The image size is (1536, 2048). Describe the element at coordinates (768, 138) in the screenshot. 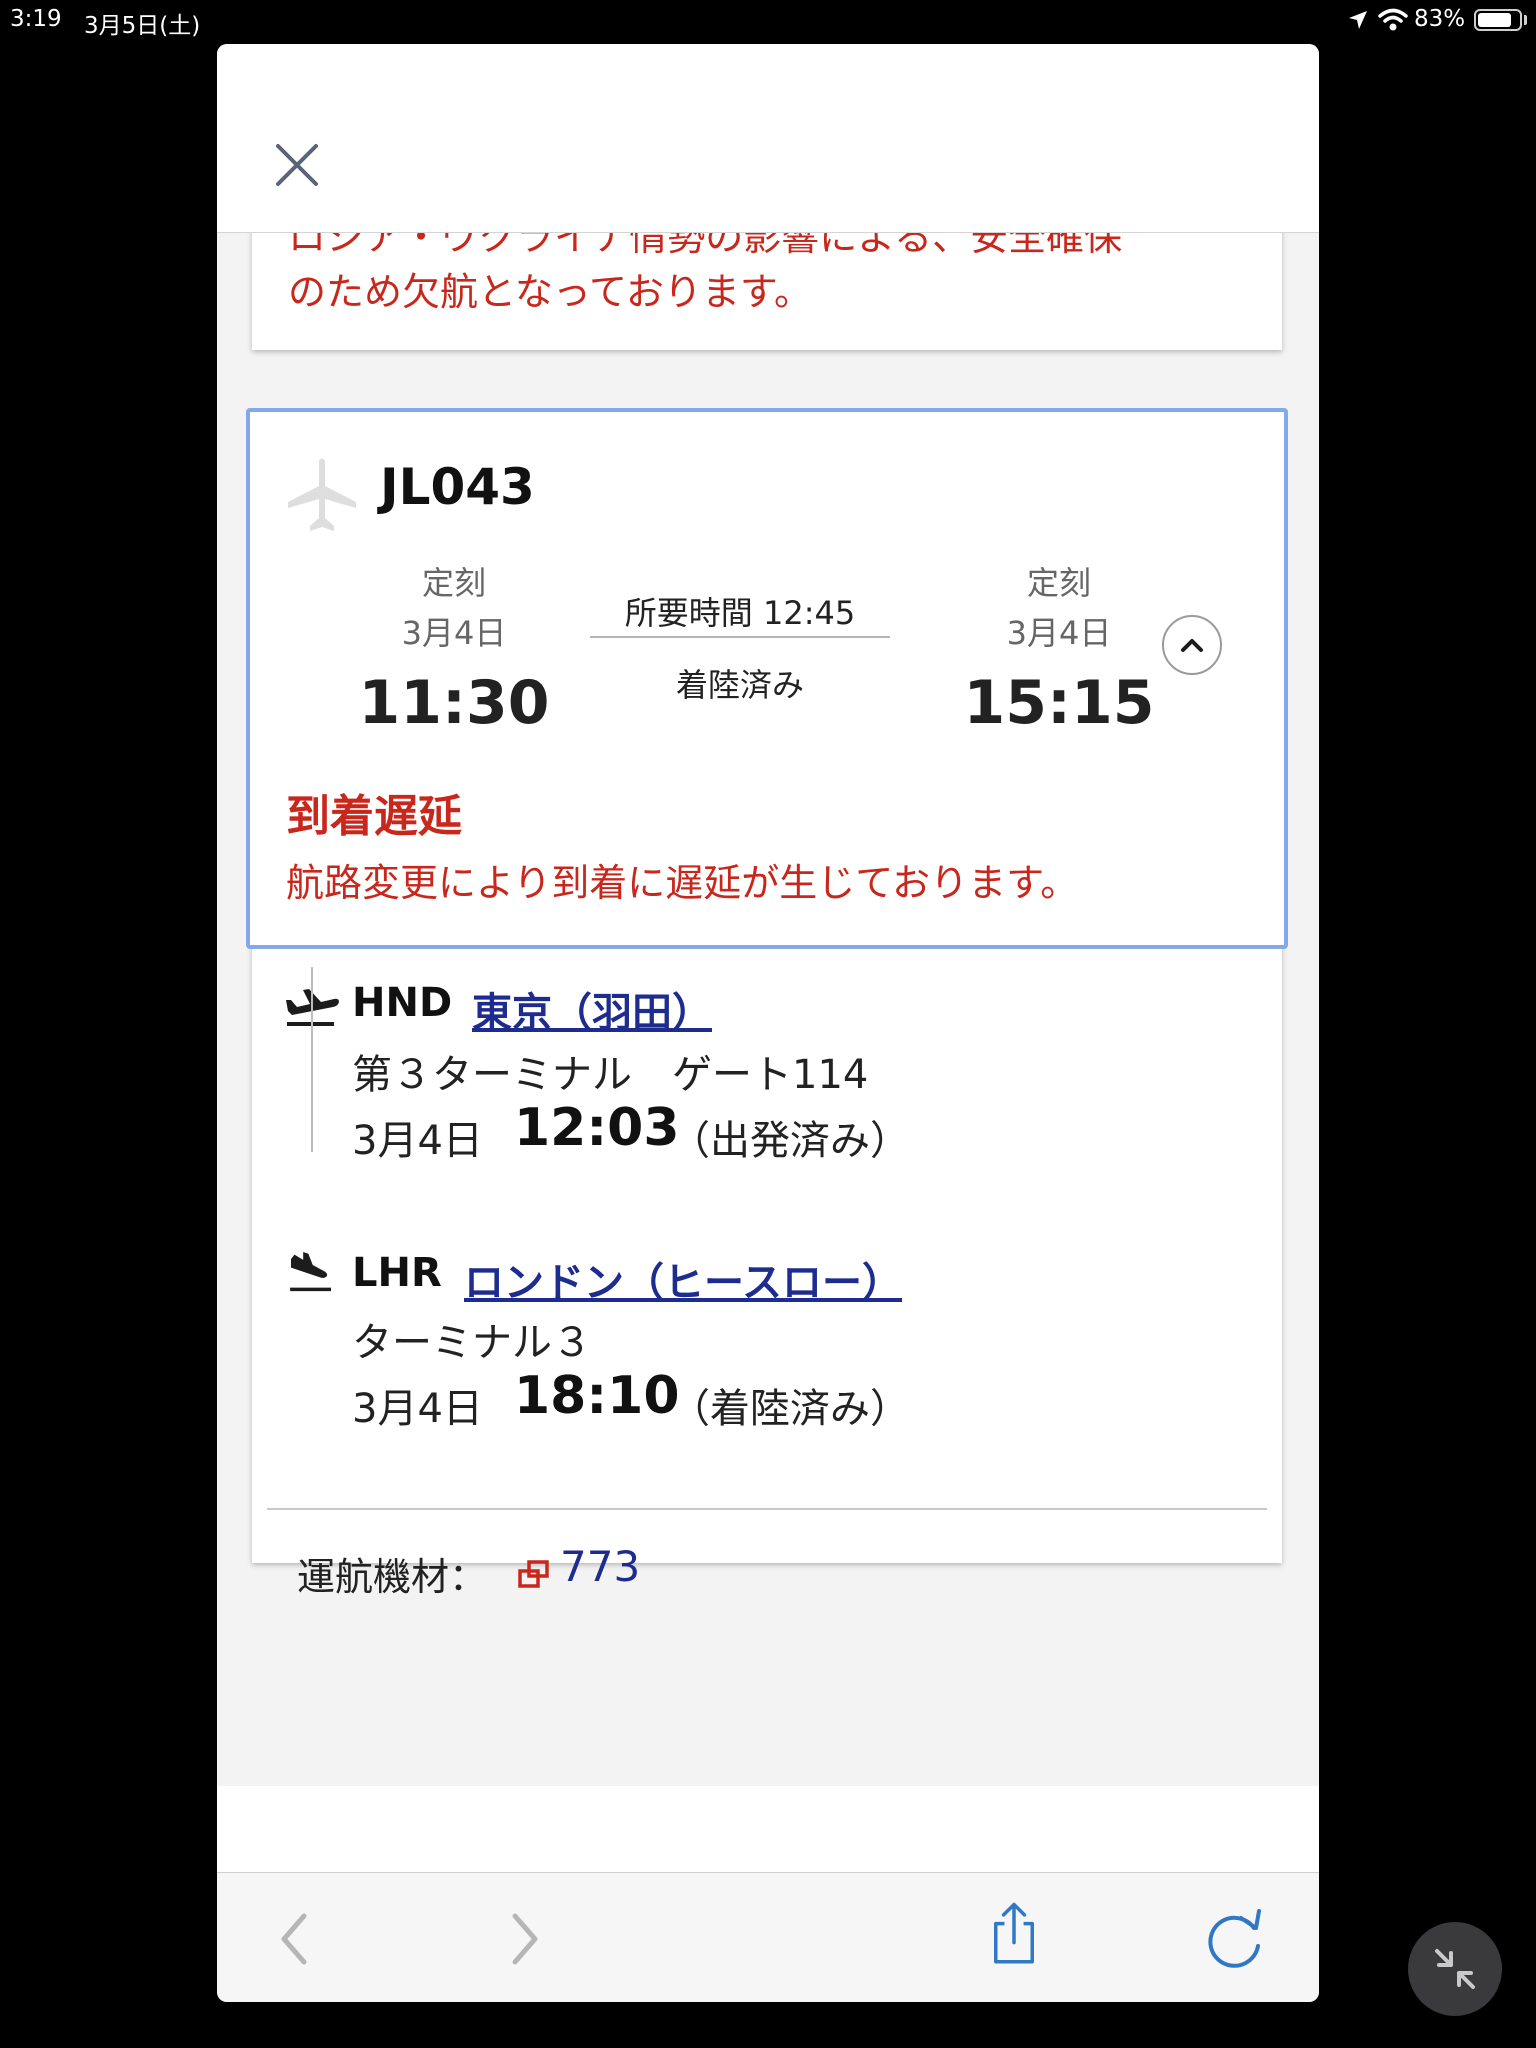

I see `sheet-header` at that location.